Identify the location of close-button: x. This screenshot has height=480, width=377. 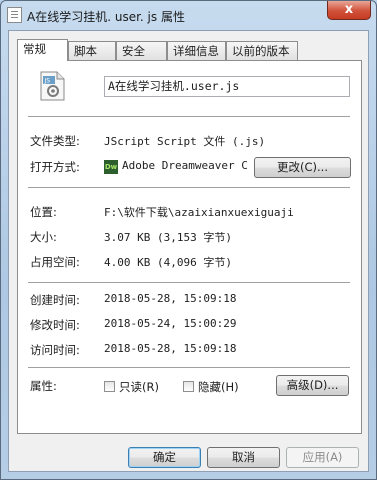
(349, 10).